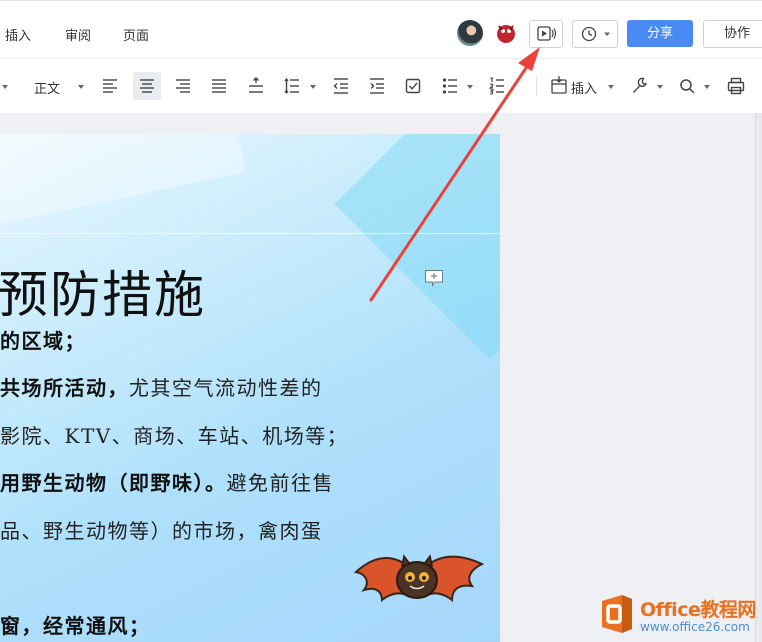 The image size is (762, 642). What do you see at coordinates (617, 614) in the screenshot?
I see `office-logo-icon` at bounding box center [617, 614].